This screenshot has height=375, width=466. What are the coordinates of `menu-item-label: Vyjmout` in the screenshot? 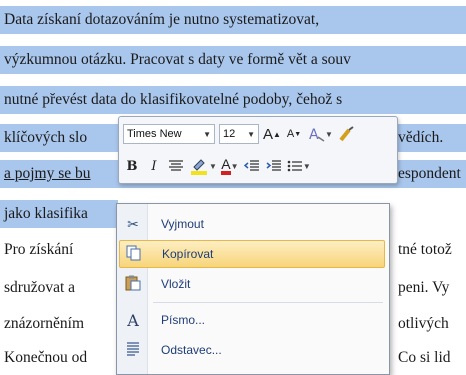 It's located at (182, 224).